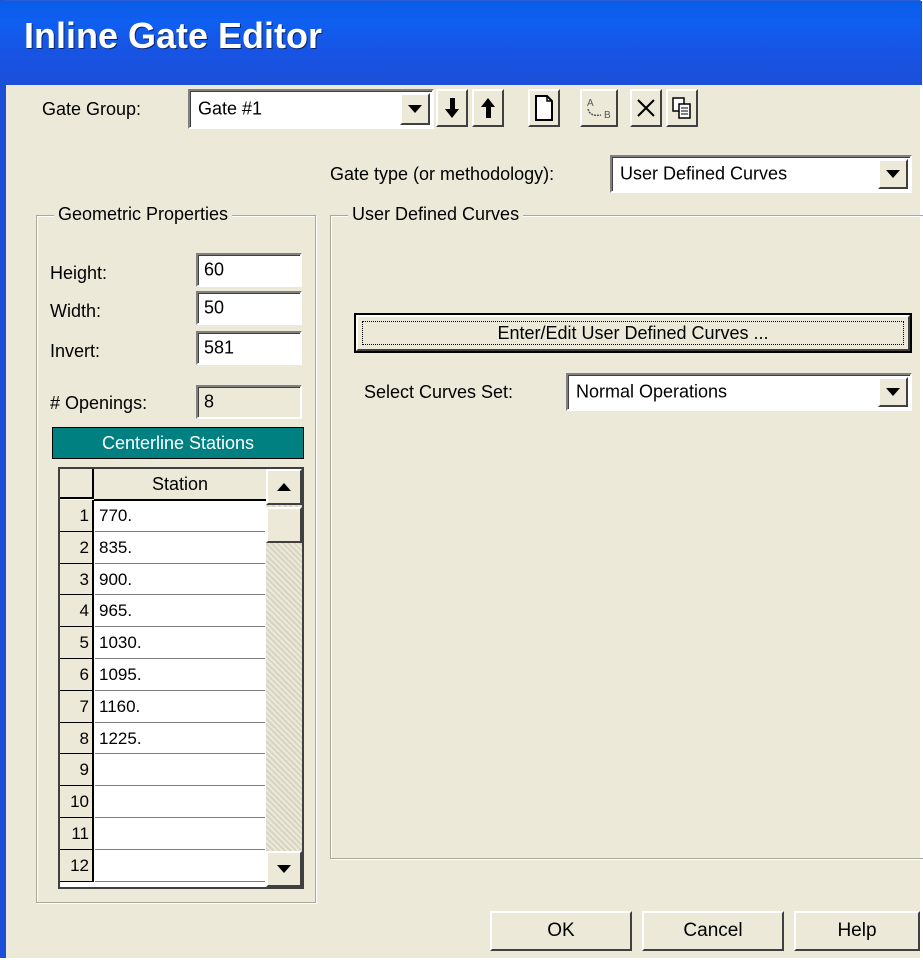  Describe the element at coordinates (436, 214) in the screenshot. I see `user-defined-curves-title: User Defined Curves` at that location.